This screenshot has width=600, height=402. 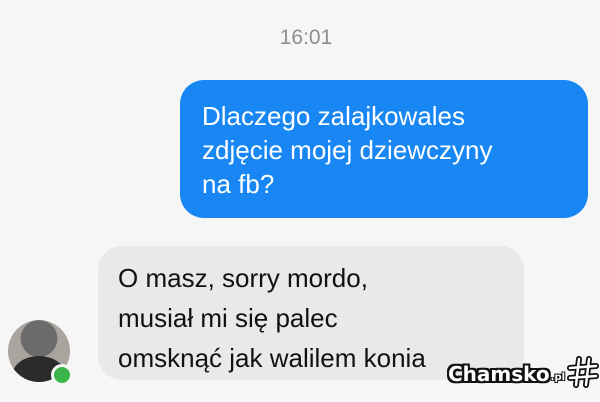 What do you see at coordinates (238, 184) in the screenshot?
I see `message-line: na fb?` at bounding box center [238, 184].